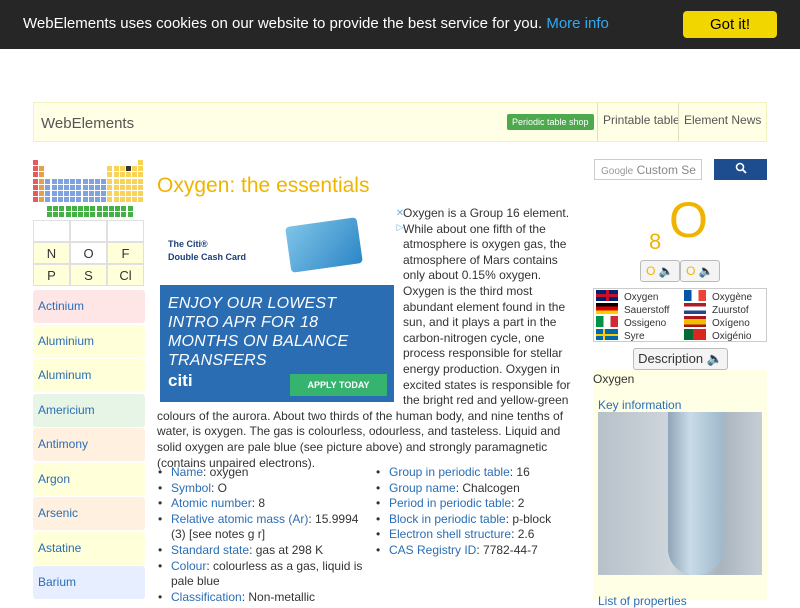 This screenshot has height=608, width=800. I want to click on property-link: Colour, so click(188, 566).